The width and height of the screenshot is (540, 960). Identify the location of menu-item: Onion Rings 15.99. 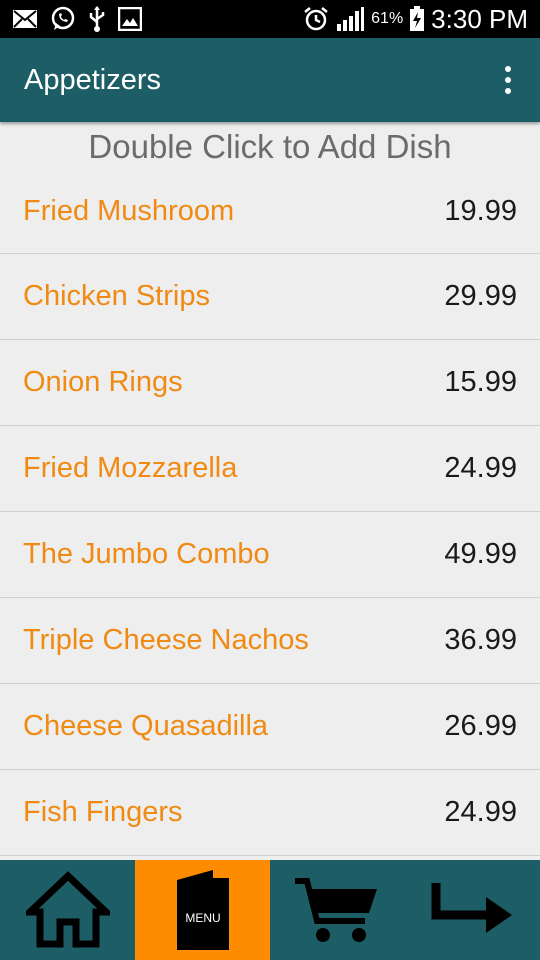
(270, 383).